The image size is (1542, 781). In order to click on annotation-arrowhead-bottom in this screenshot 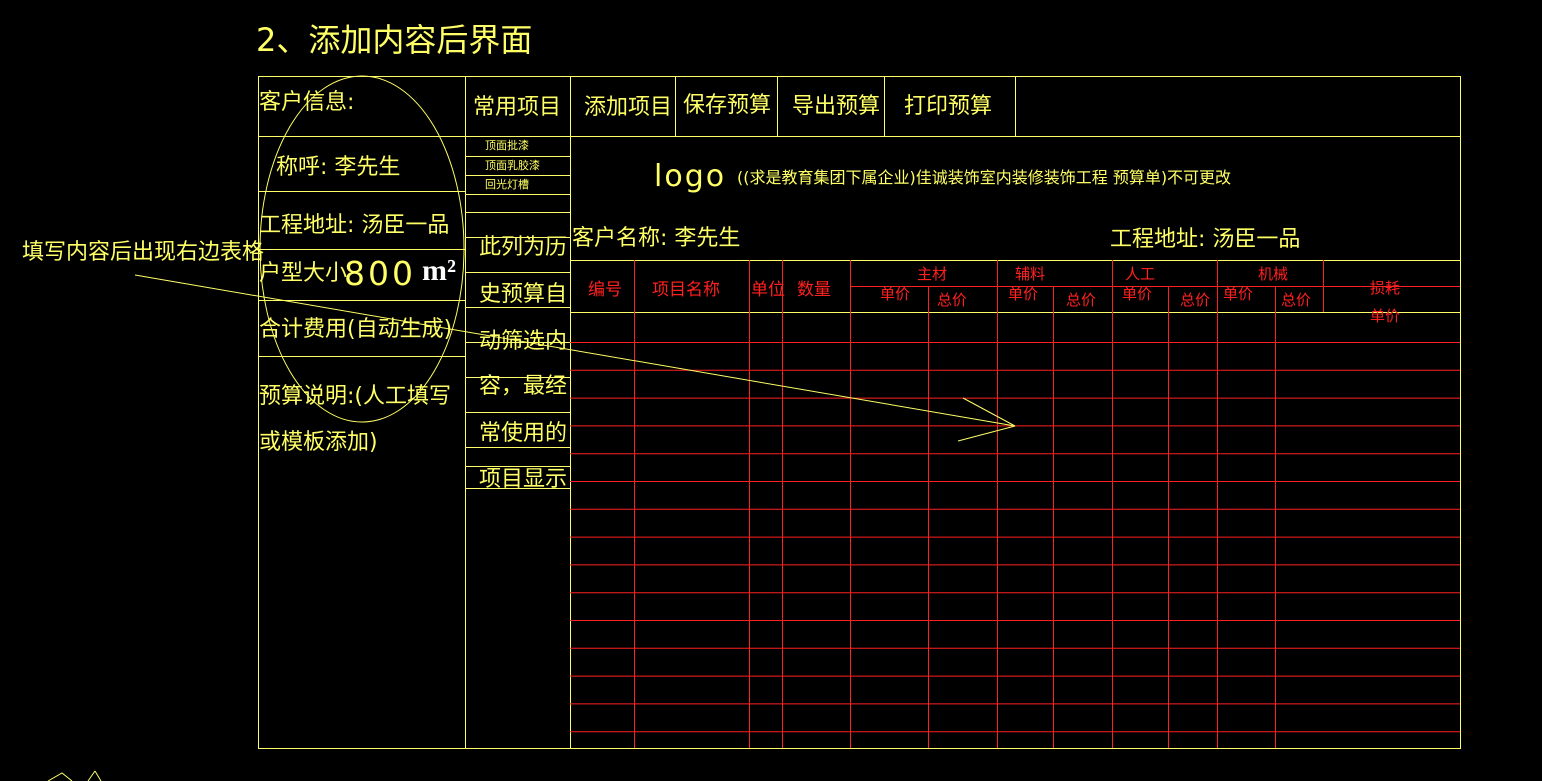, I will do `click(986, 433)`.